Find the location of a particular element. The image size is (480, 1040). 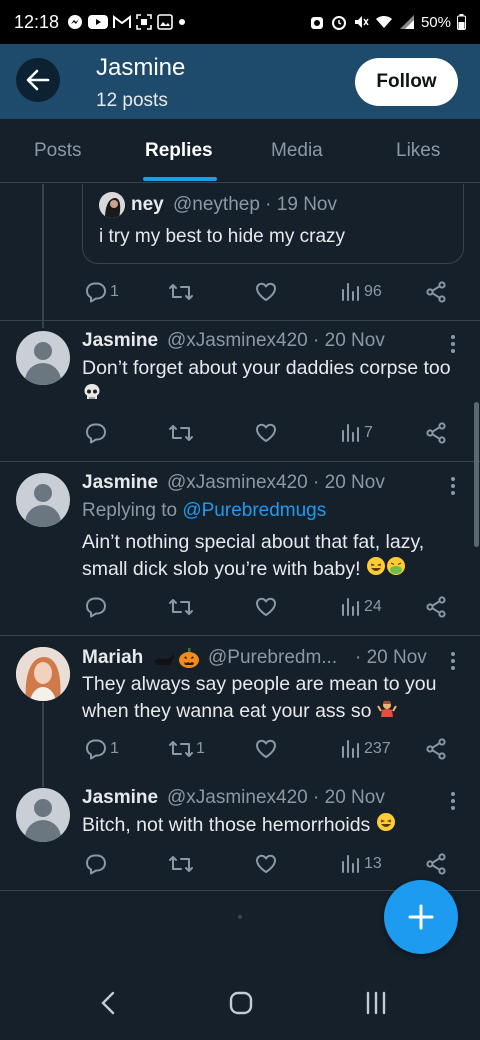

views-count: 13 is located at coordinates (373, 863).